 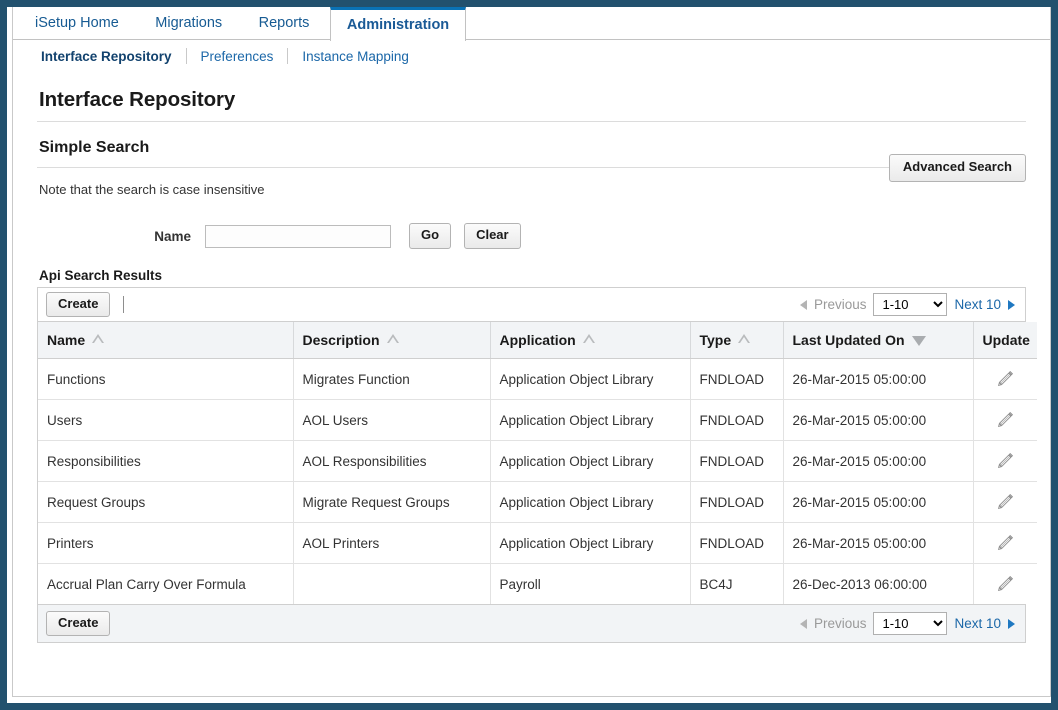 I want to click on section-title-simple-search: Simple Search, so click(x=94, y=147).